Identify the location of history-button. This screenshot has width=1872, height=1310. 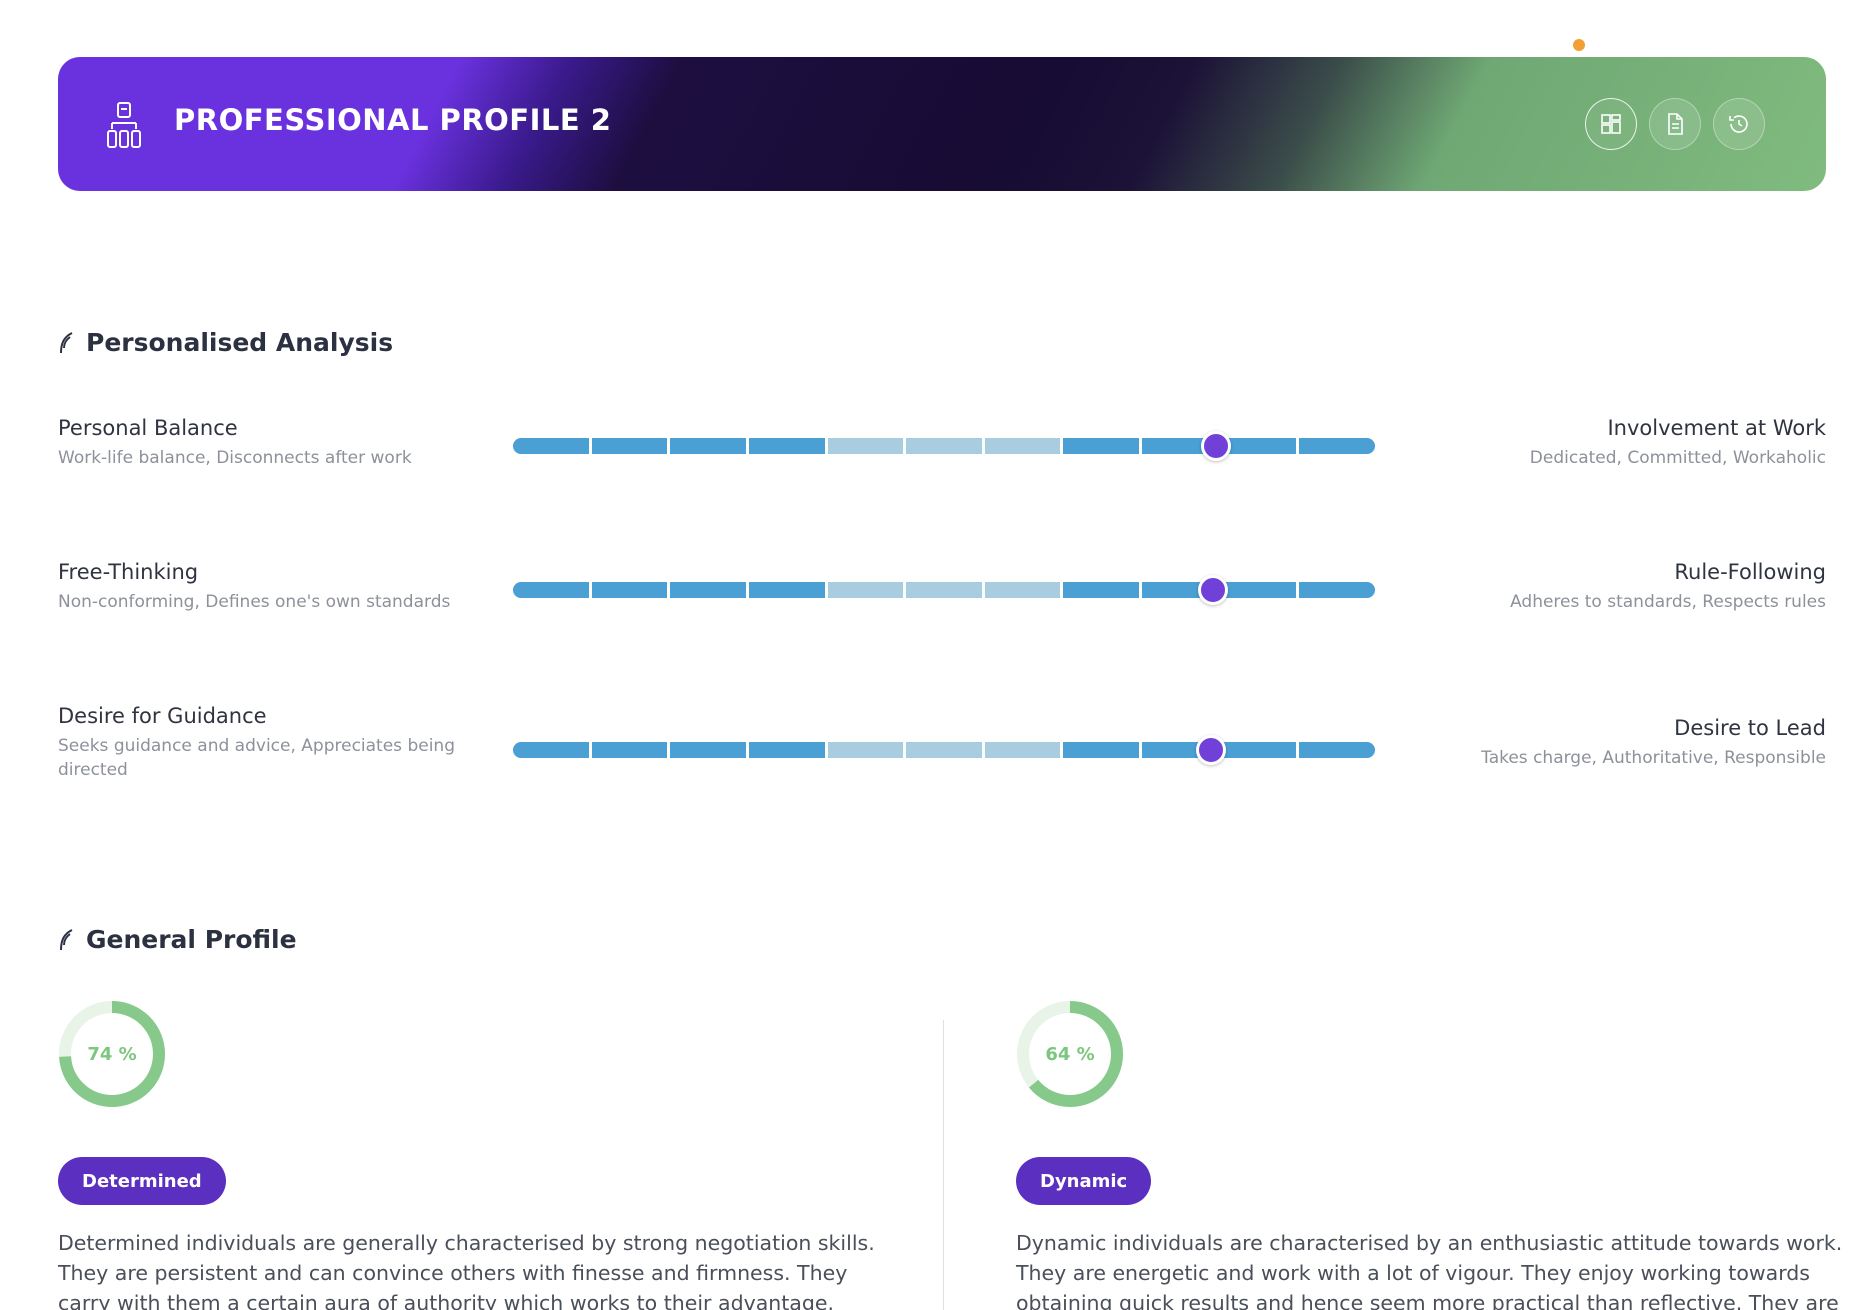
(1739, 124).